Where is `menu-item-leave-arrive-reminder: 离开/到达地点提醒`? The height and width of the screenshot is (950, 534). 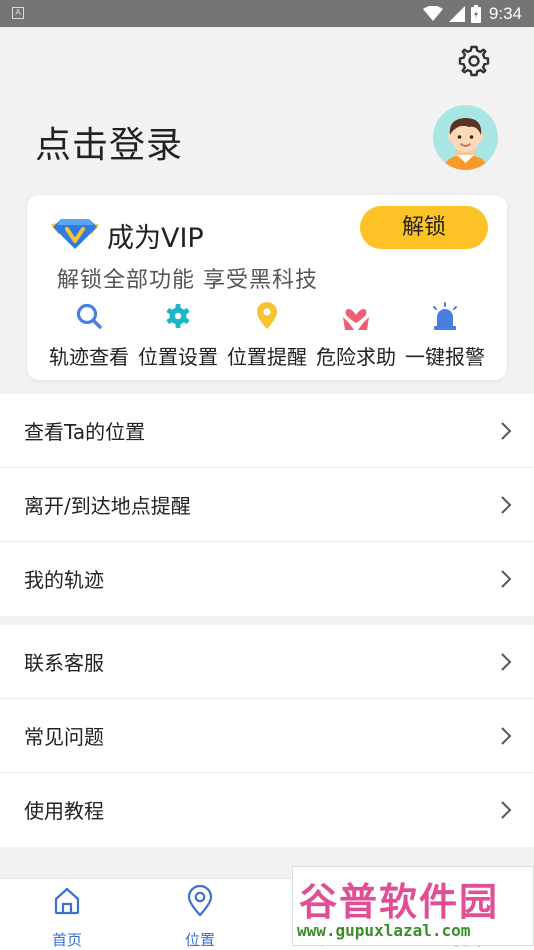
menu-item-leave-arrive-reminder: 离开/到达地点提醒 is located at coordinates (267, 505).